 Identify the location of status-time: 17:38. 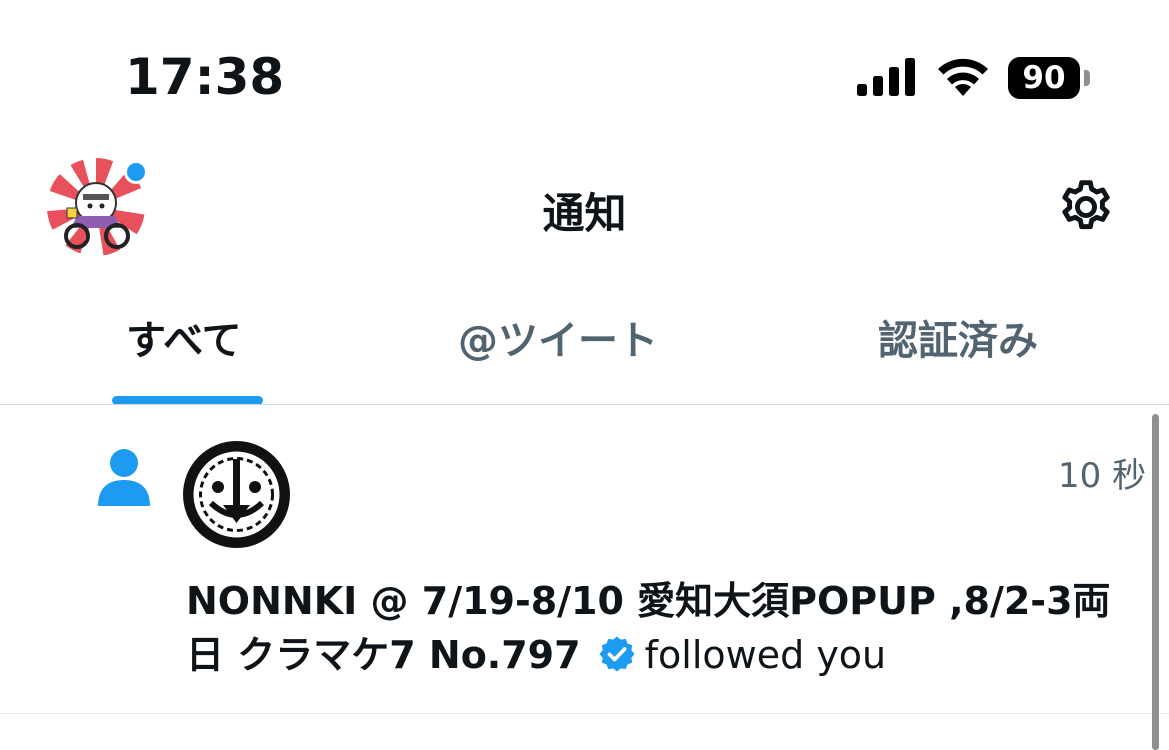
(205, 77).